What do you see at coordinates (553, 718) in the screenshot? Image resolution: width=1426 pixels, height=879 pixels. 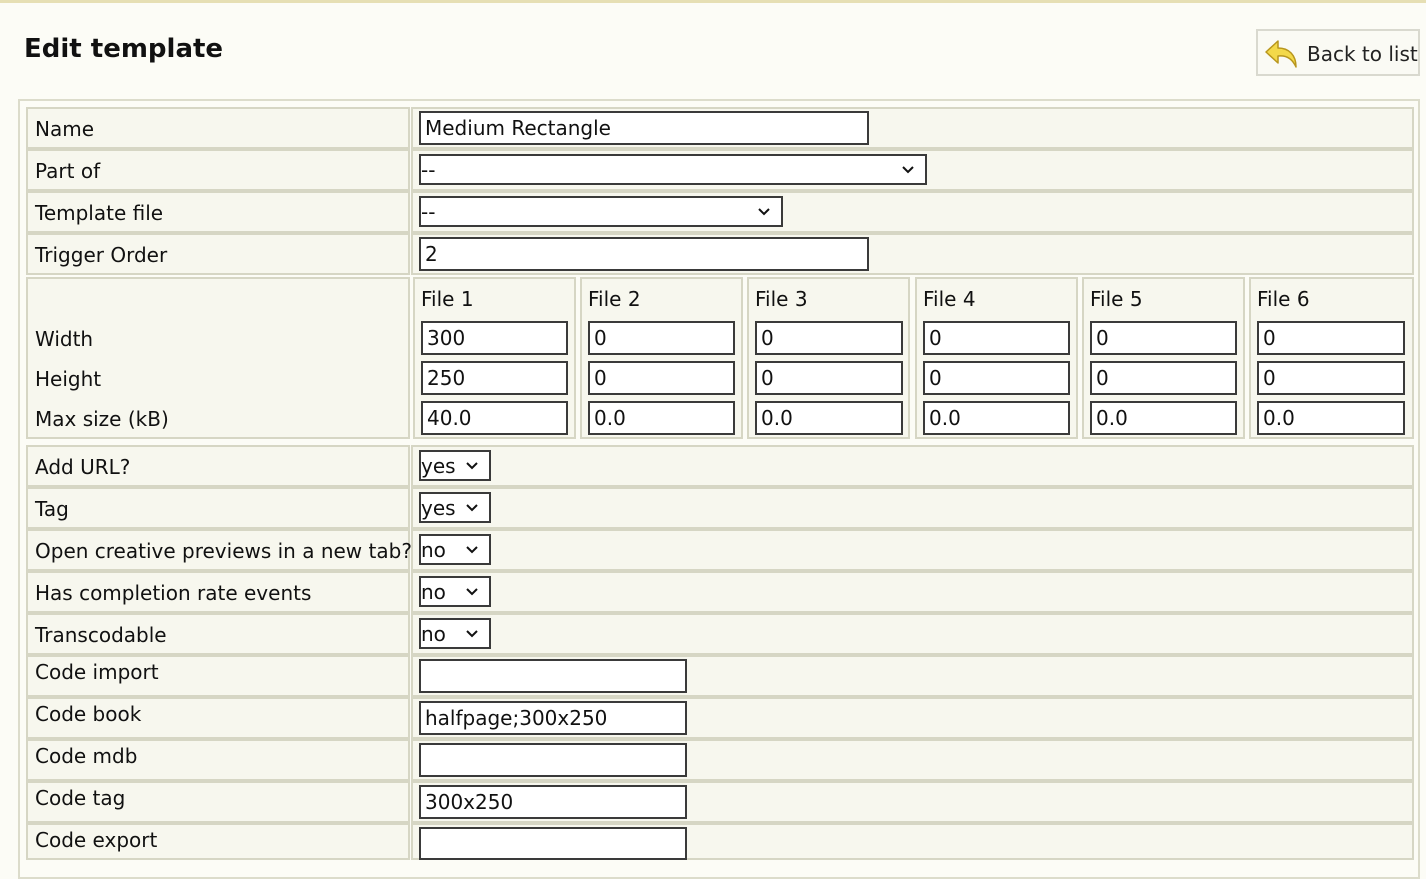 I see `code-book-input` at bounding box center [553, 718].